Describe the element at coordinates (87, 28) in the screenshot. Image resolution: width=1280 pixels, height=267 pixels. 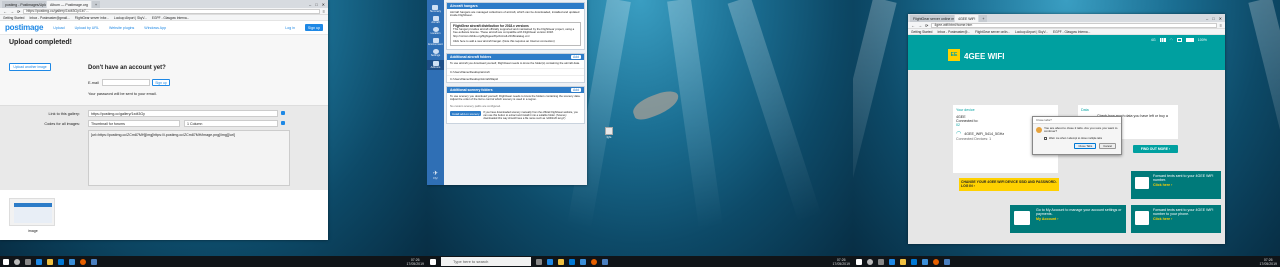
I see `nav-upload-url: Upload by URL` at that location.